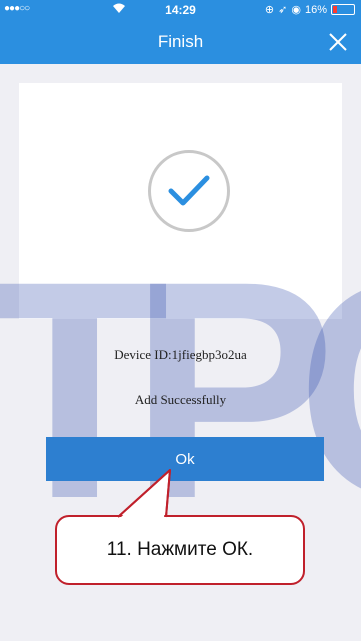  I want to click on alarm-icon: ◉, so click(296, 10).